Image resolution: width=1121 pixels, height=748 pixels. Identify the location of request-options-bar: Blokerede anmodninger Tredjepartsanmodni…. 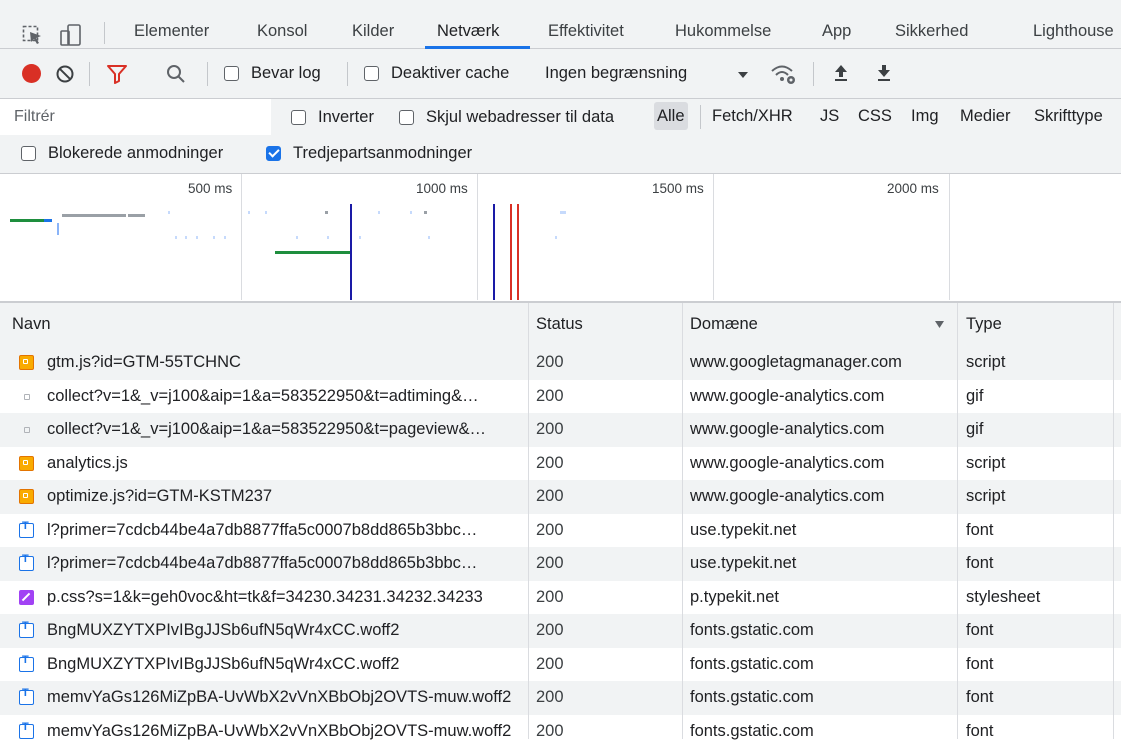
(560, 154).